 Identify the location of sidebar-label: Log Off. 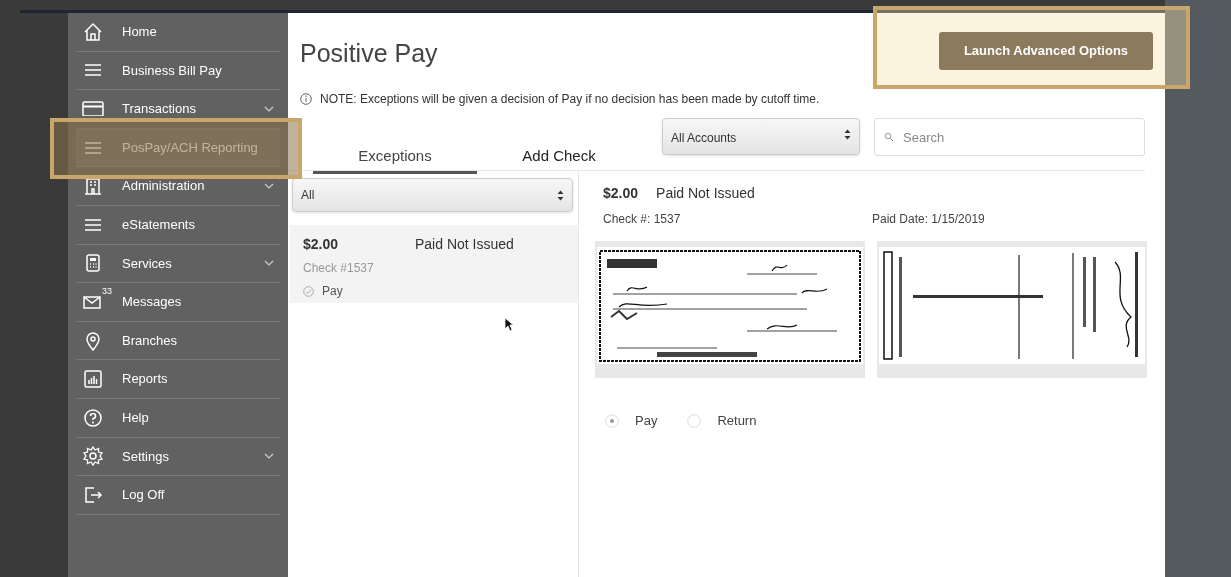
(144, 495).